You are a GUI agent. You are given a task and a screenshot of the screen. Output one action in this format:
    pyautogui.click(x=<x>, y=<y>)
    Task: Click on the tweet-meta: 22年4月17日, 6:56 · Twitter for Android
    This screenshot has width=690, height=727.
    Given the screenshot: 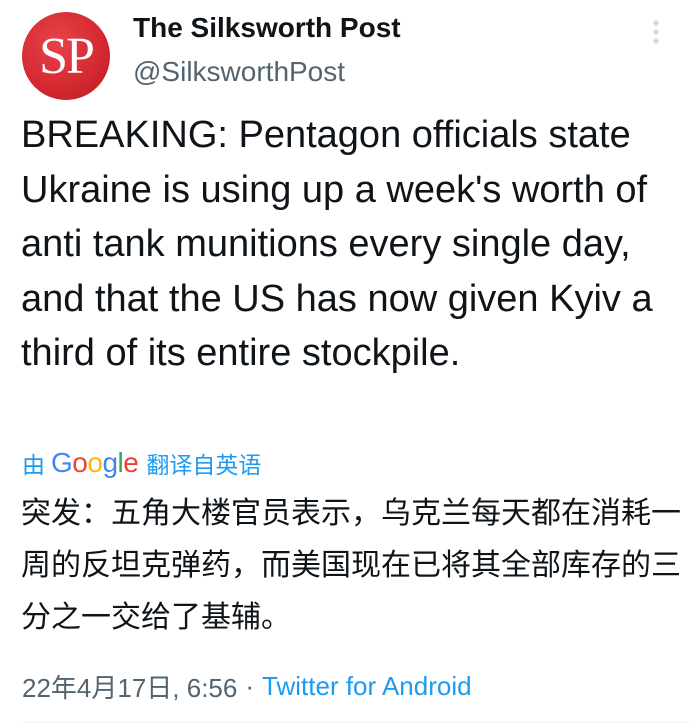 What is the action you would take?
    pyautogui.click(x=247, y=686)
    